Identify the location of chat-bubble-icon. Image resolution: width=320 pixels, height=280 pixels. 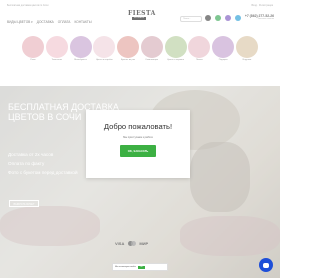
(266, 265).